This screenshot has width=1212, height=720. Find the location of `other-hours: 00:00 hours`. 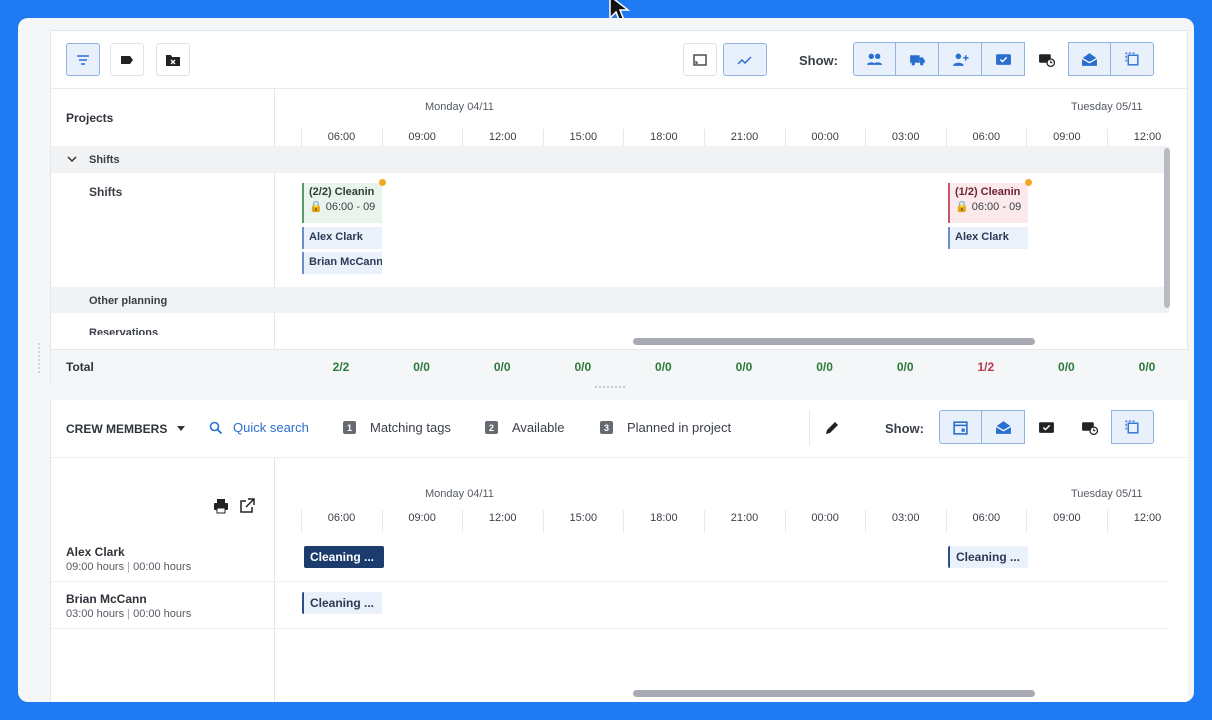

other-hours: 00:00 hours is located at coordinates (162, 567).